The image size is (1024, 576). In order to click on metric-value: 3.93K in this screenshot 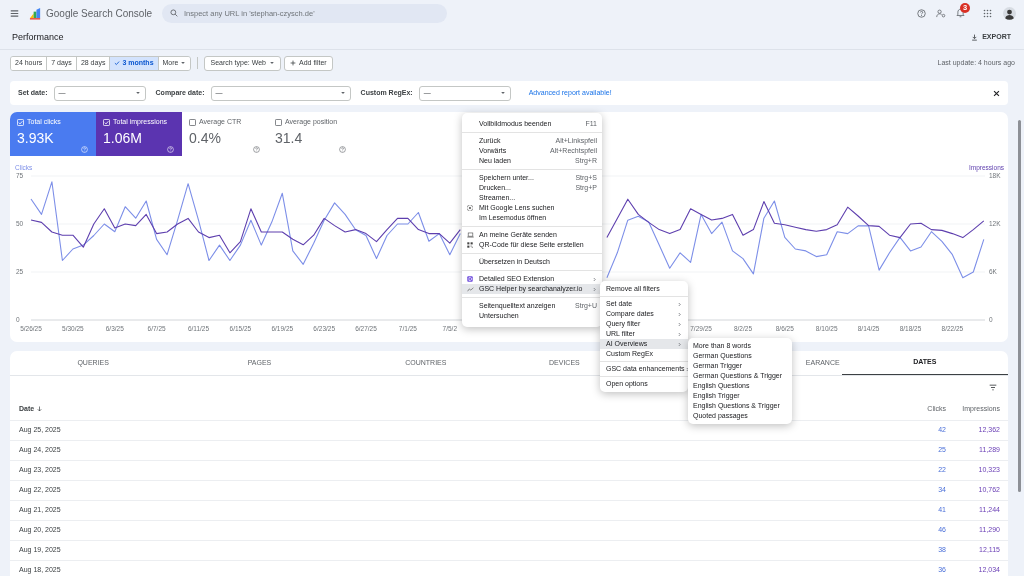, I will do `click(36, 137)`.